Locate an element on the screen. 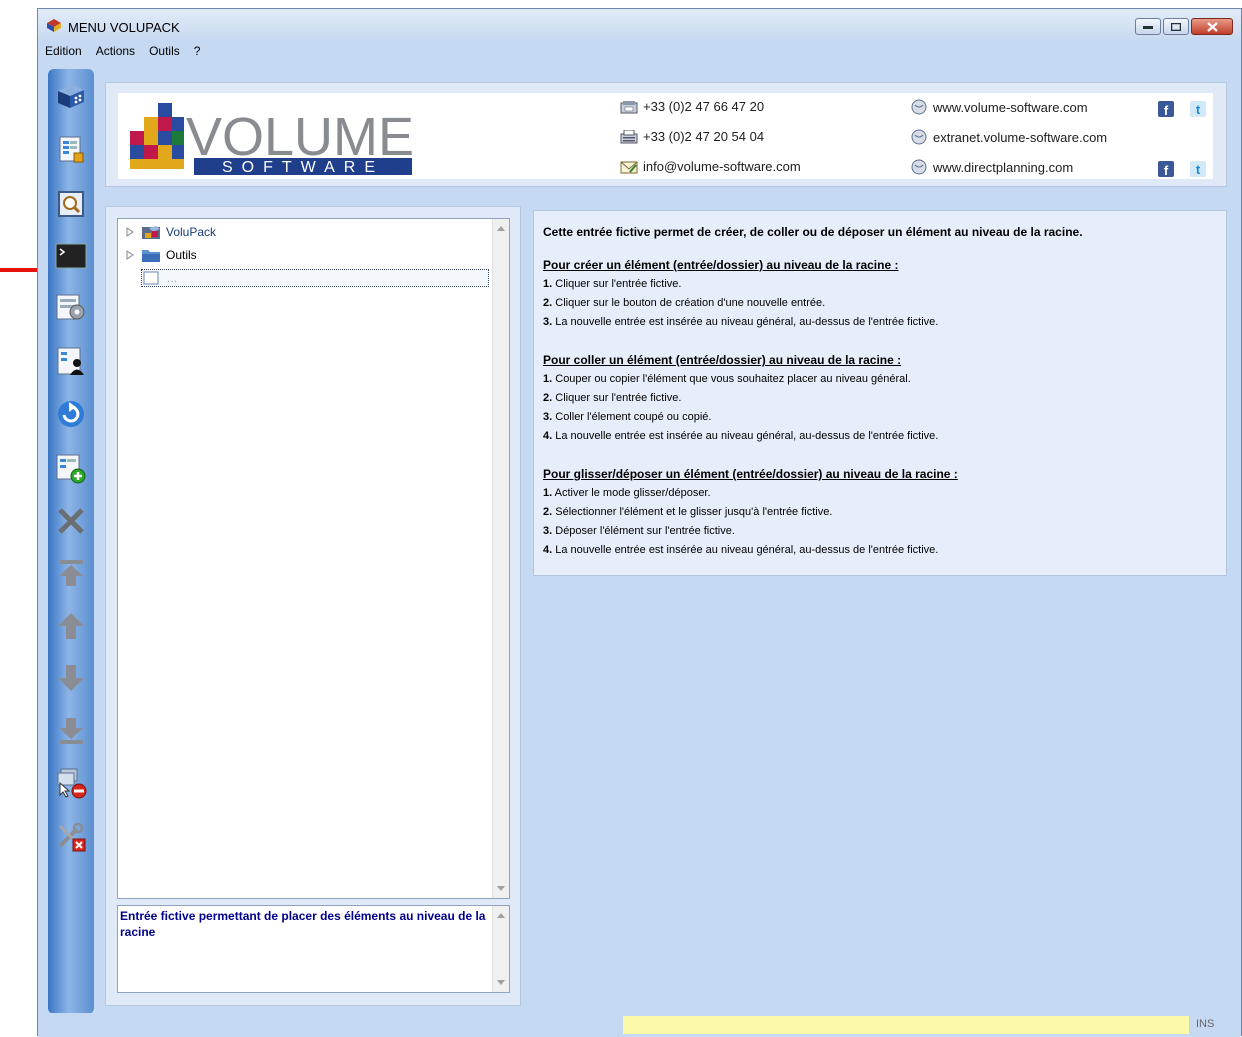 This screenshot has height=1037, width=1242. tree-item-label: Outils is located at coordinates (181, 255).